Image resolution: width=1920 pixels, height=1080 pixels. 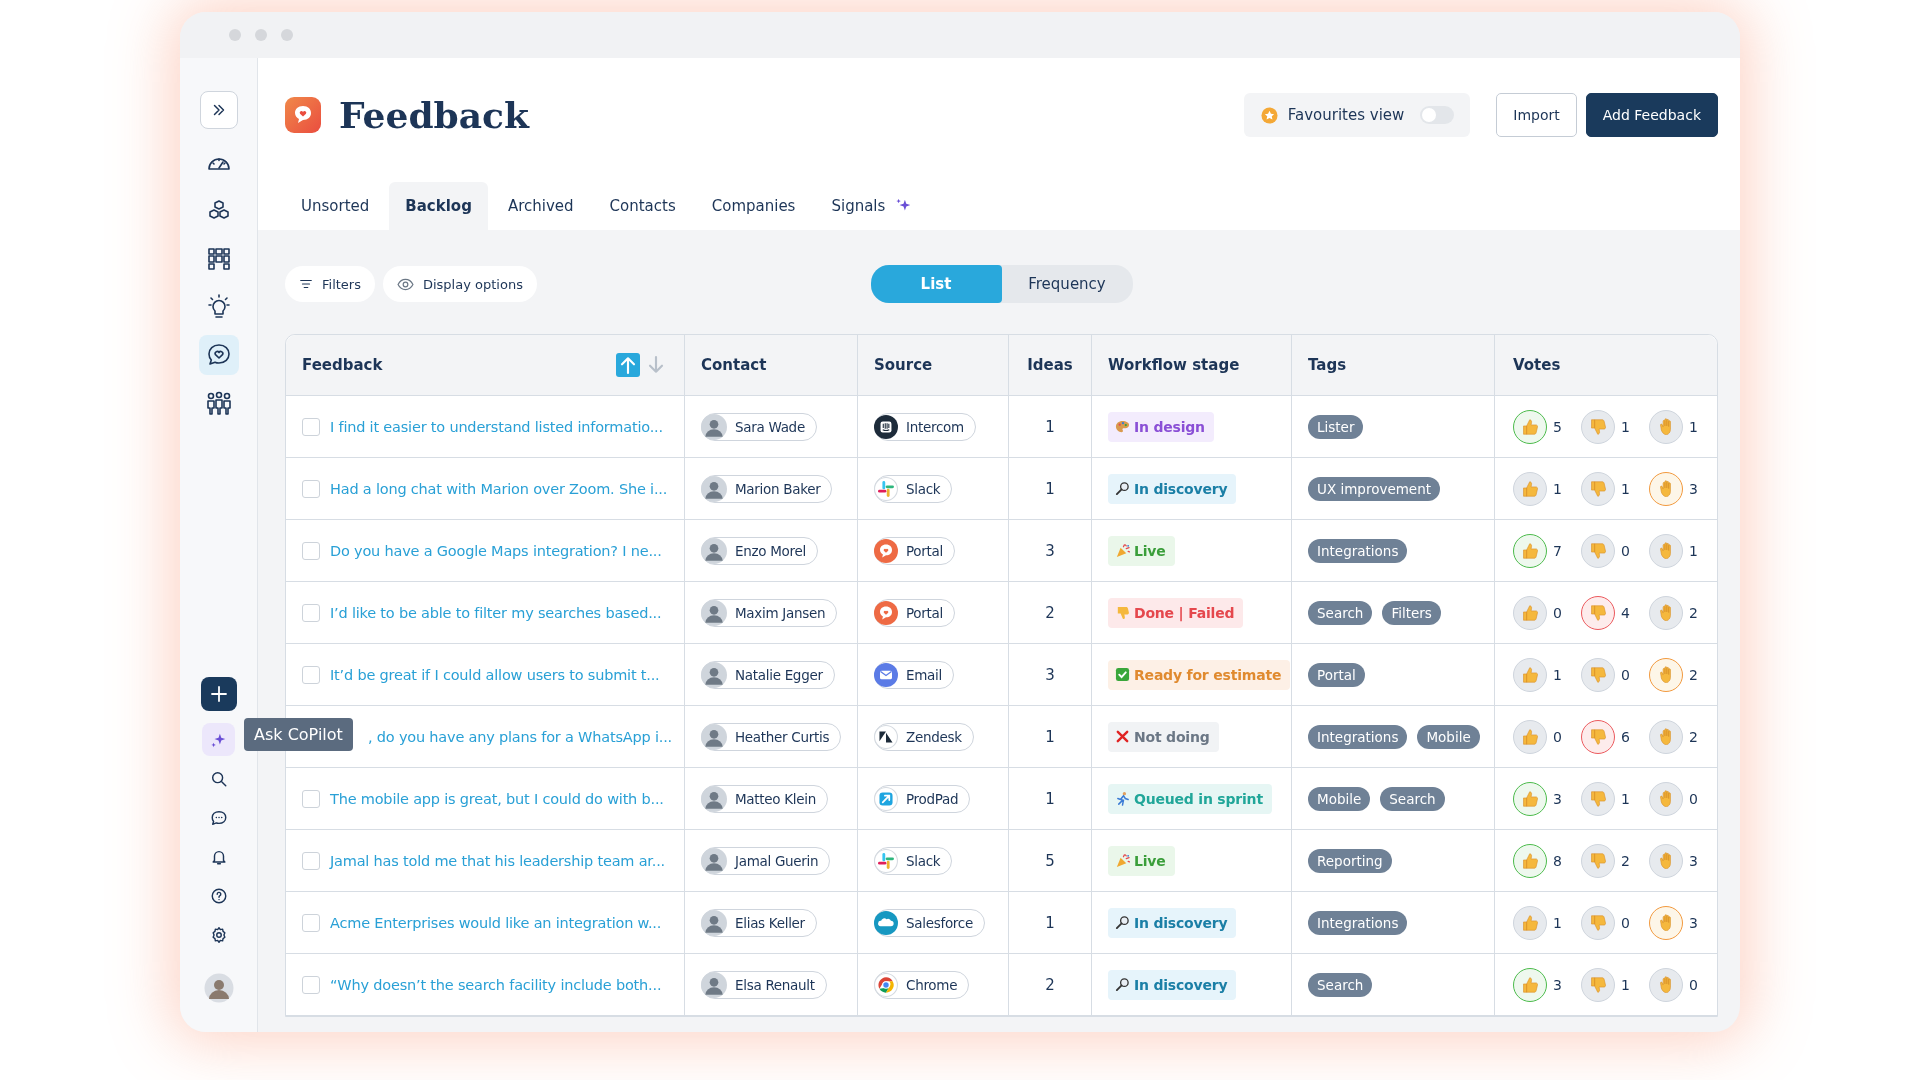 I want to click on vote-count: 4, so click(x=1625, y=612).